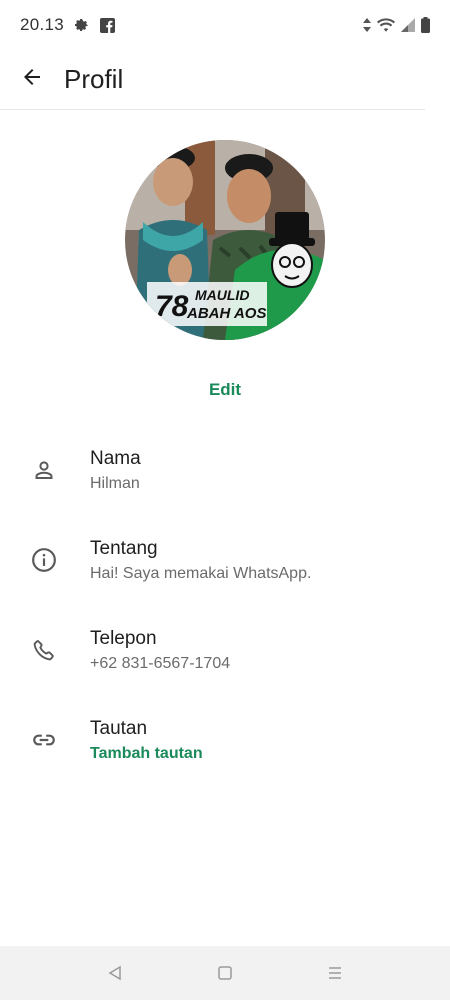 The width and height of the screenshot is (450, 1000). Describe the element at coordinates (425, 25) in the screenshot. I see `battery-icon` at that location.